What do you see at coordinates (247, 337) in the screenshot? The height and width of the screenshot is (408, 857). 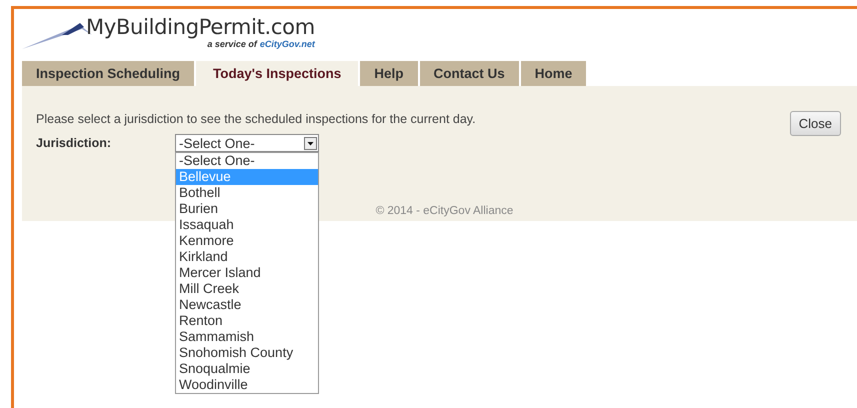 I see `dropdown-option: Sammamish` at bounding box center [247, 337].